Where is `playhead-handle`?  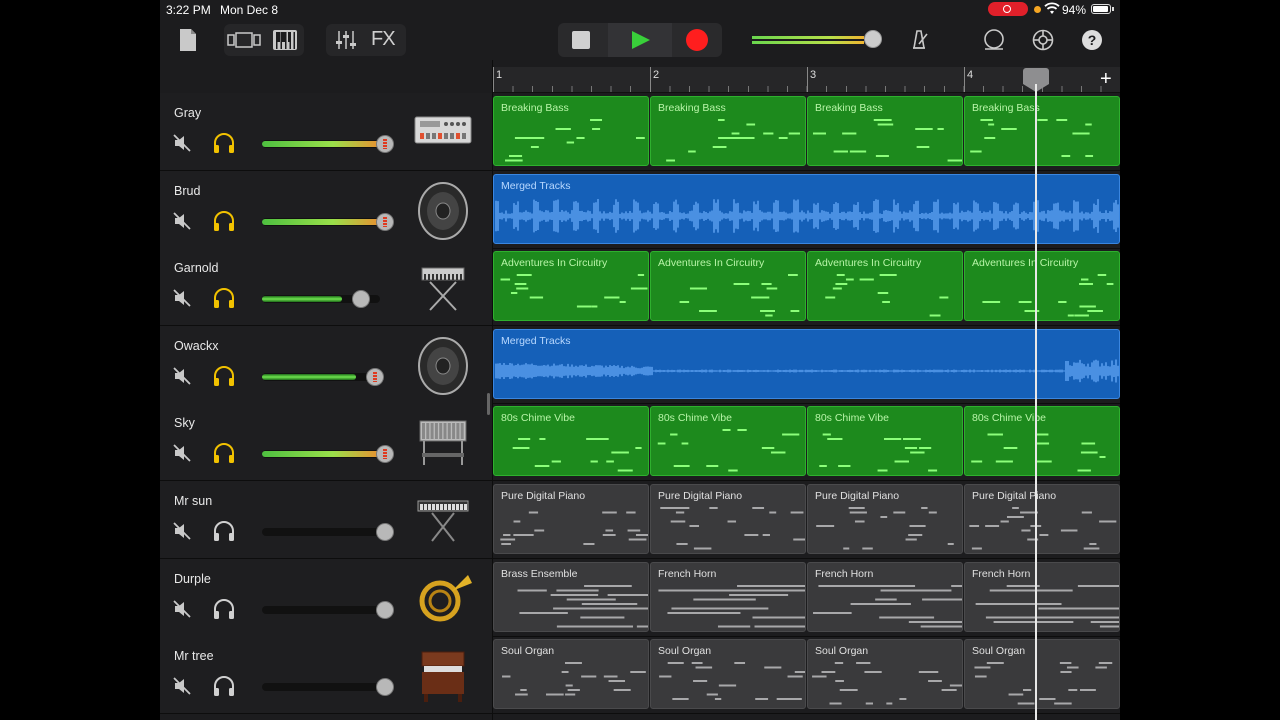
playhead-handle is located at coordinates (1036, 80).